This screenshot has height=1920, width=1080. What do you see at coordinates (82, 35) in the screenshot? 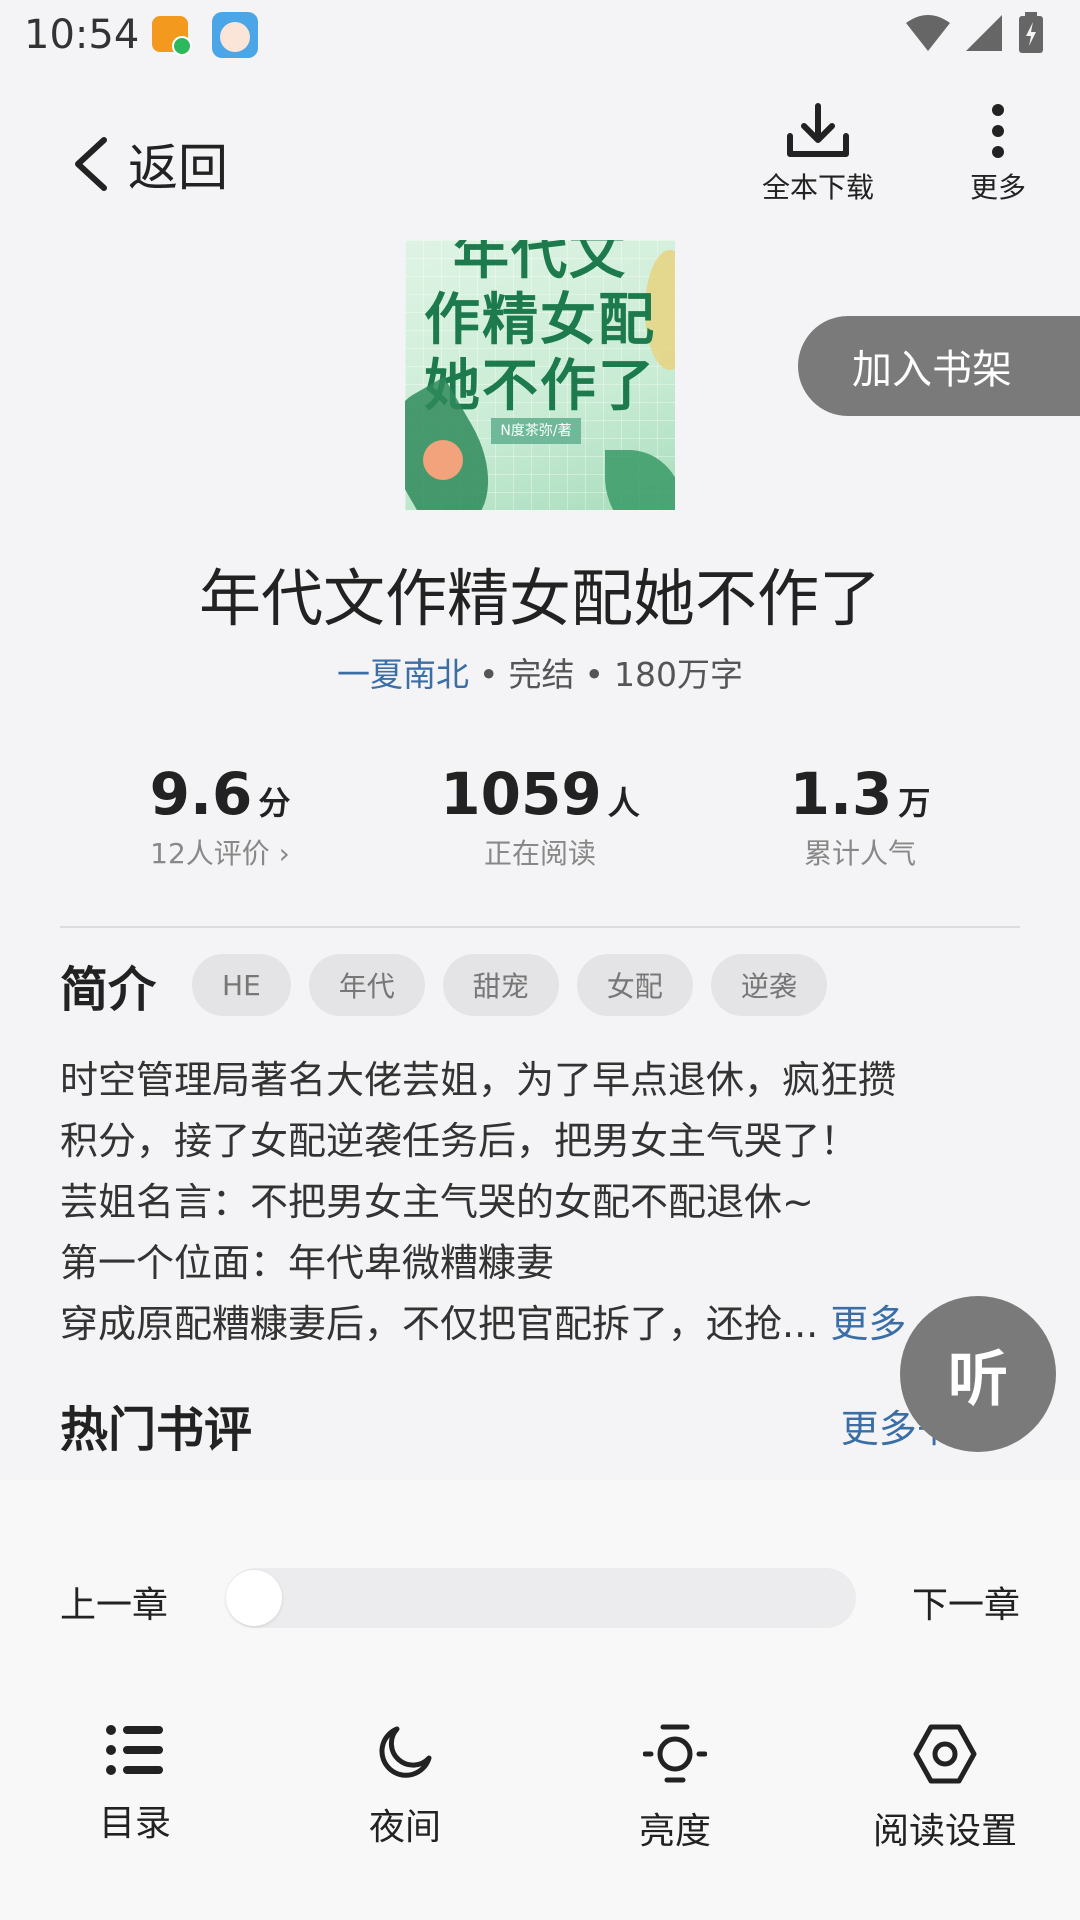
I see `status-time: 10:54` at bounding box center [82, 35].